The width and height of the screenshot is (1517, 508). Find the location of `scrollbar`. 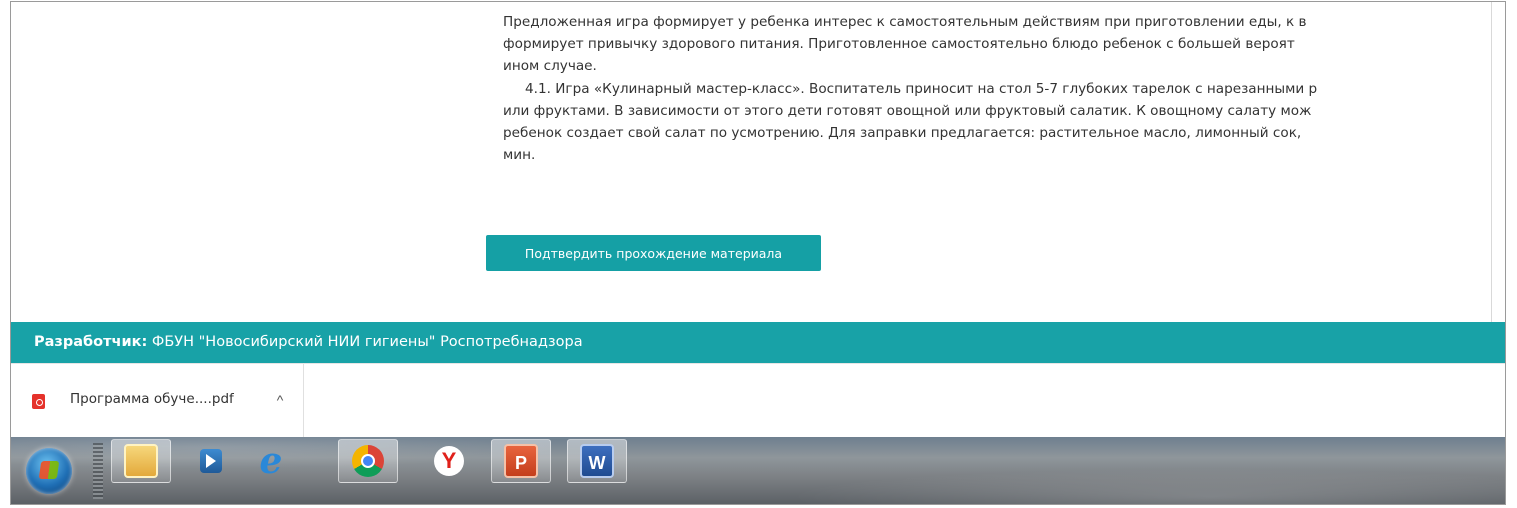

scrollbar is located at coordinates (1498, 162).